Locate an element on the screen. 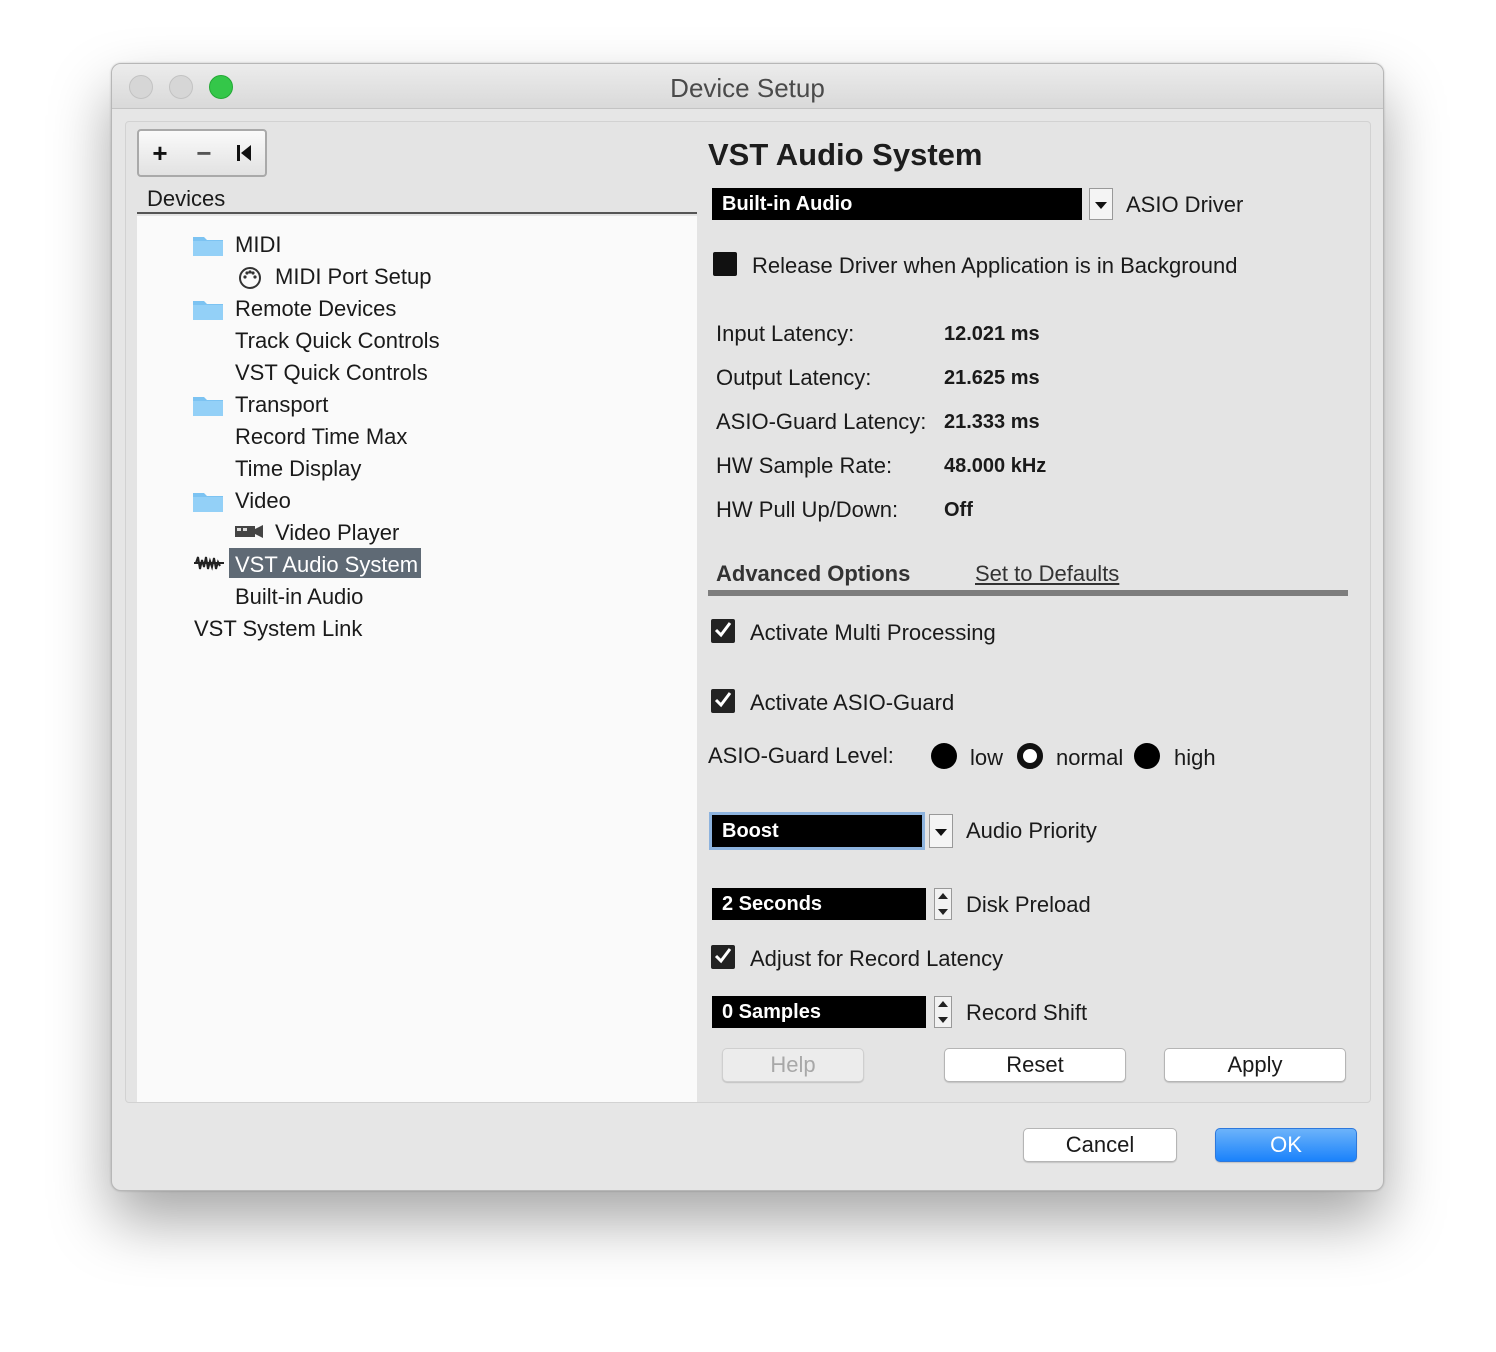  record-shift-label: Record Shift is located at coordinates (1027, 1012).